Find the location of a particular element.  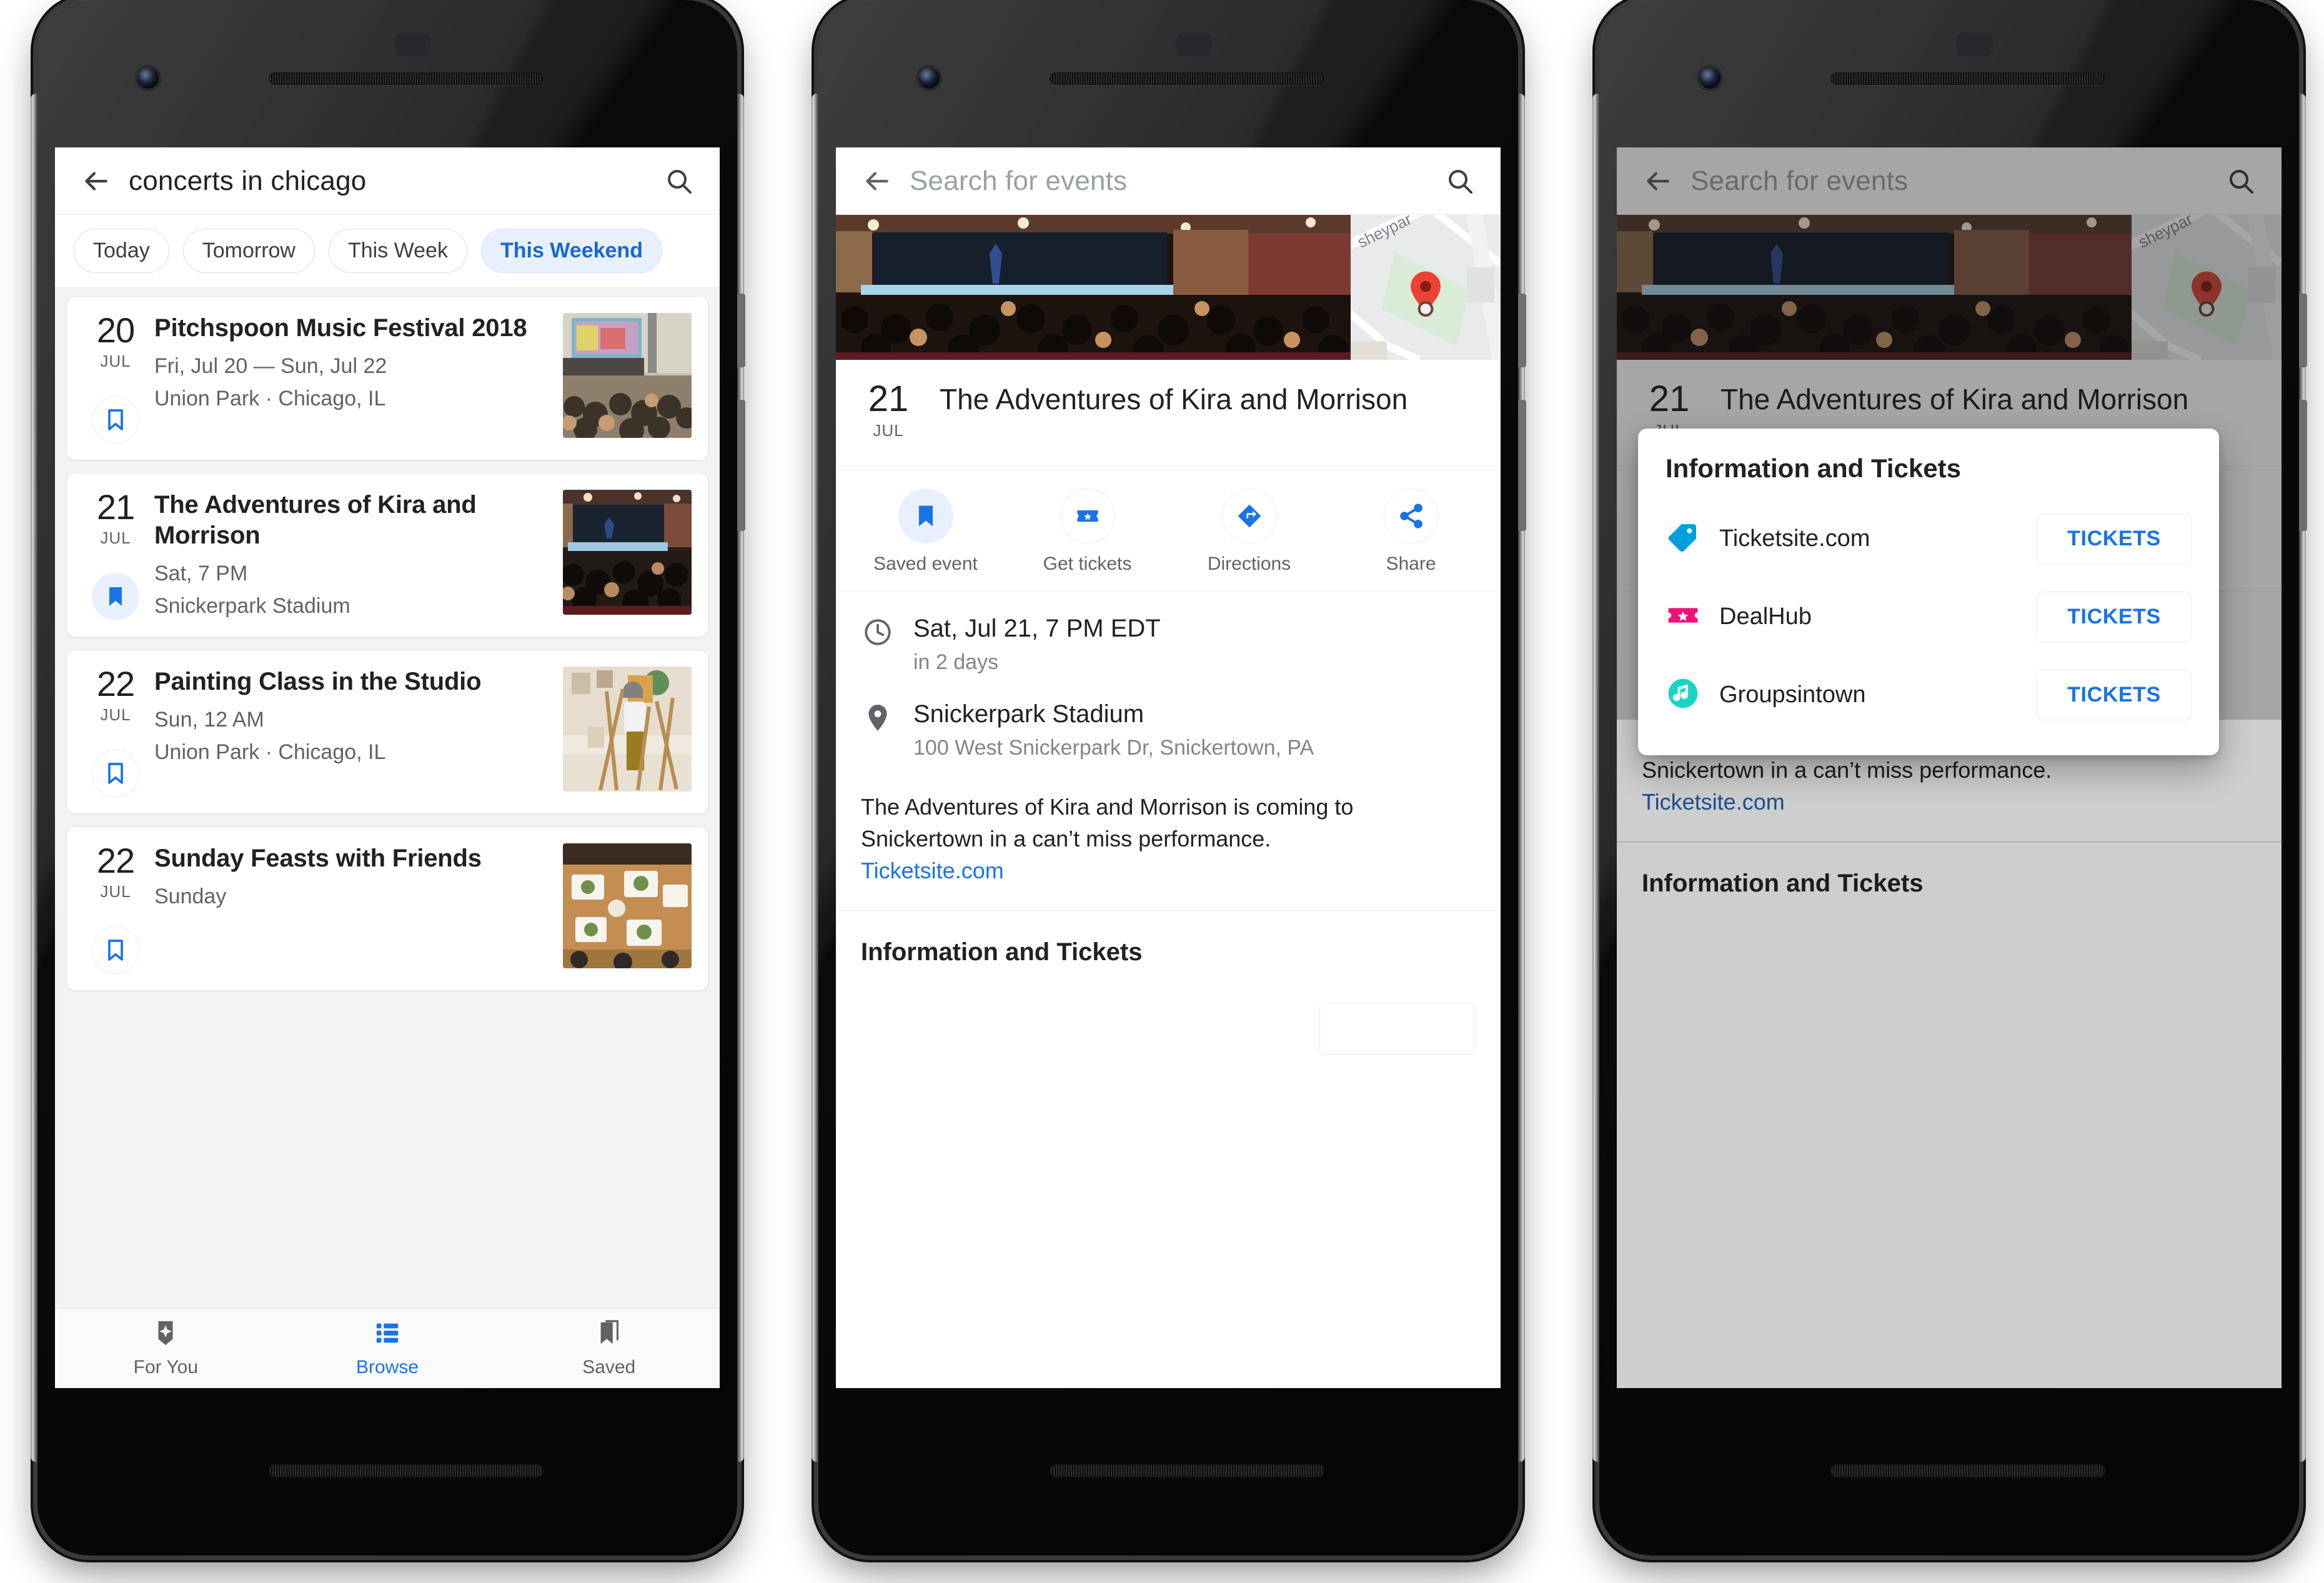

phone-2-power-button is located at coordinates (1522, 330).